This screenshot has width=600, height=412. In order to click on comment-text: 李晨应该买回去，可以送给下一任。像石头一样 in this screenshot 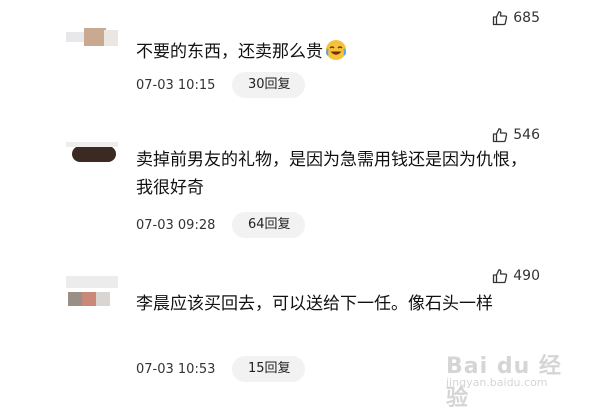, I will do `click(314, 304)`.